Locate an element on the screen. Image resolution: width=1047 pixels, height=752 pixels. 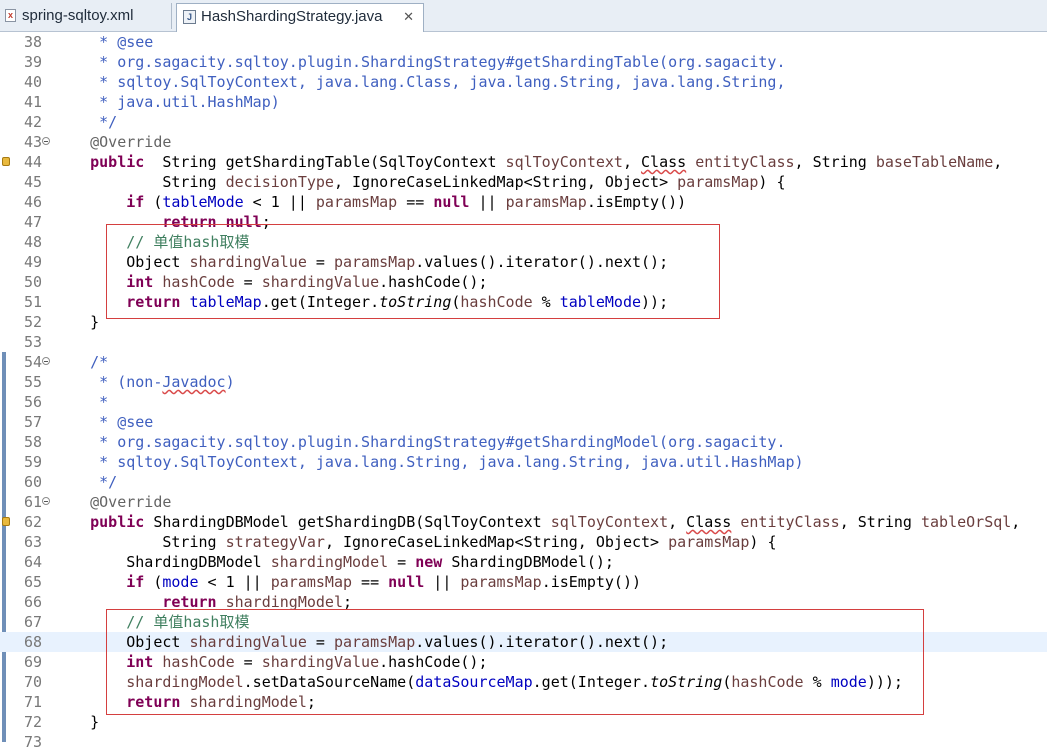
code-line: 42 */ is located at coordinates (523, 122).